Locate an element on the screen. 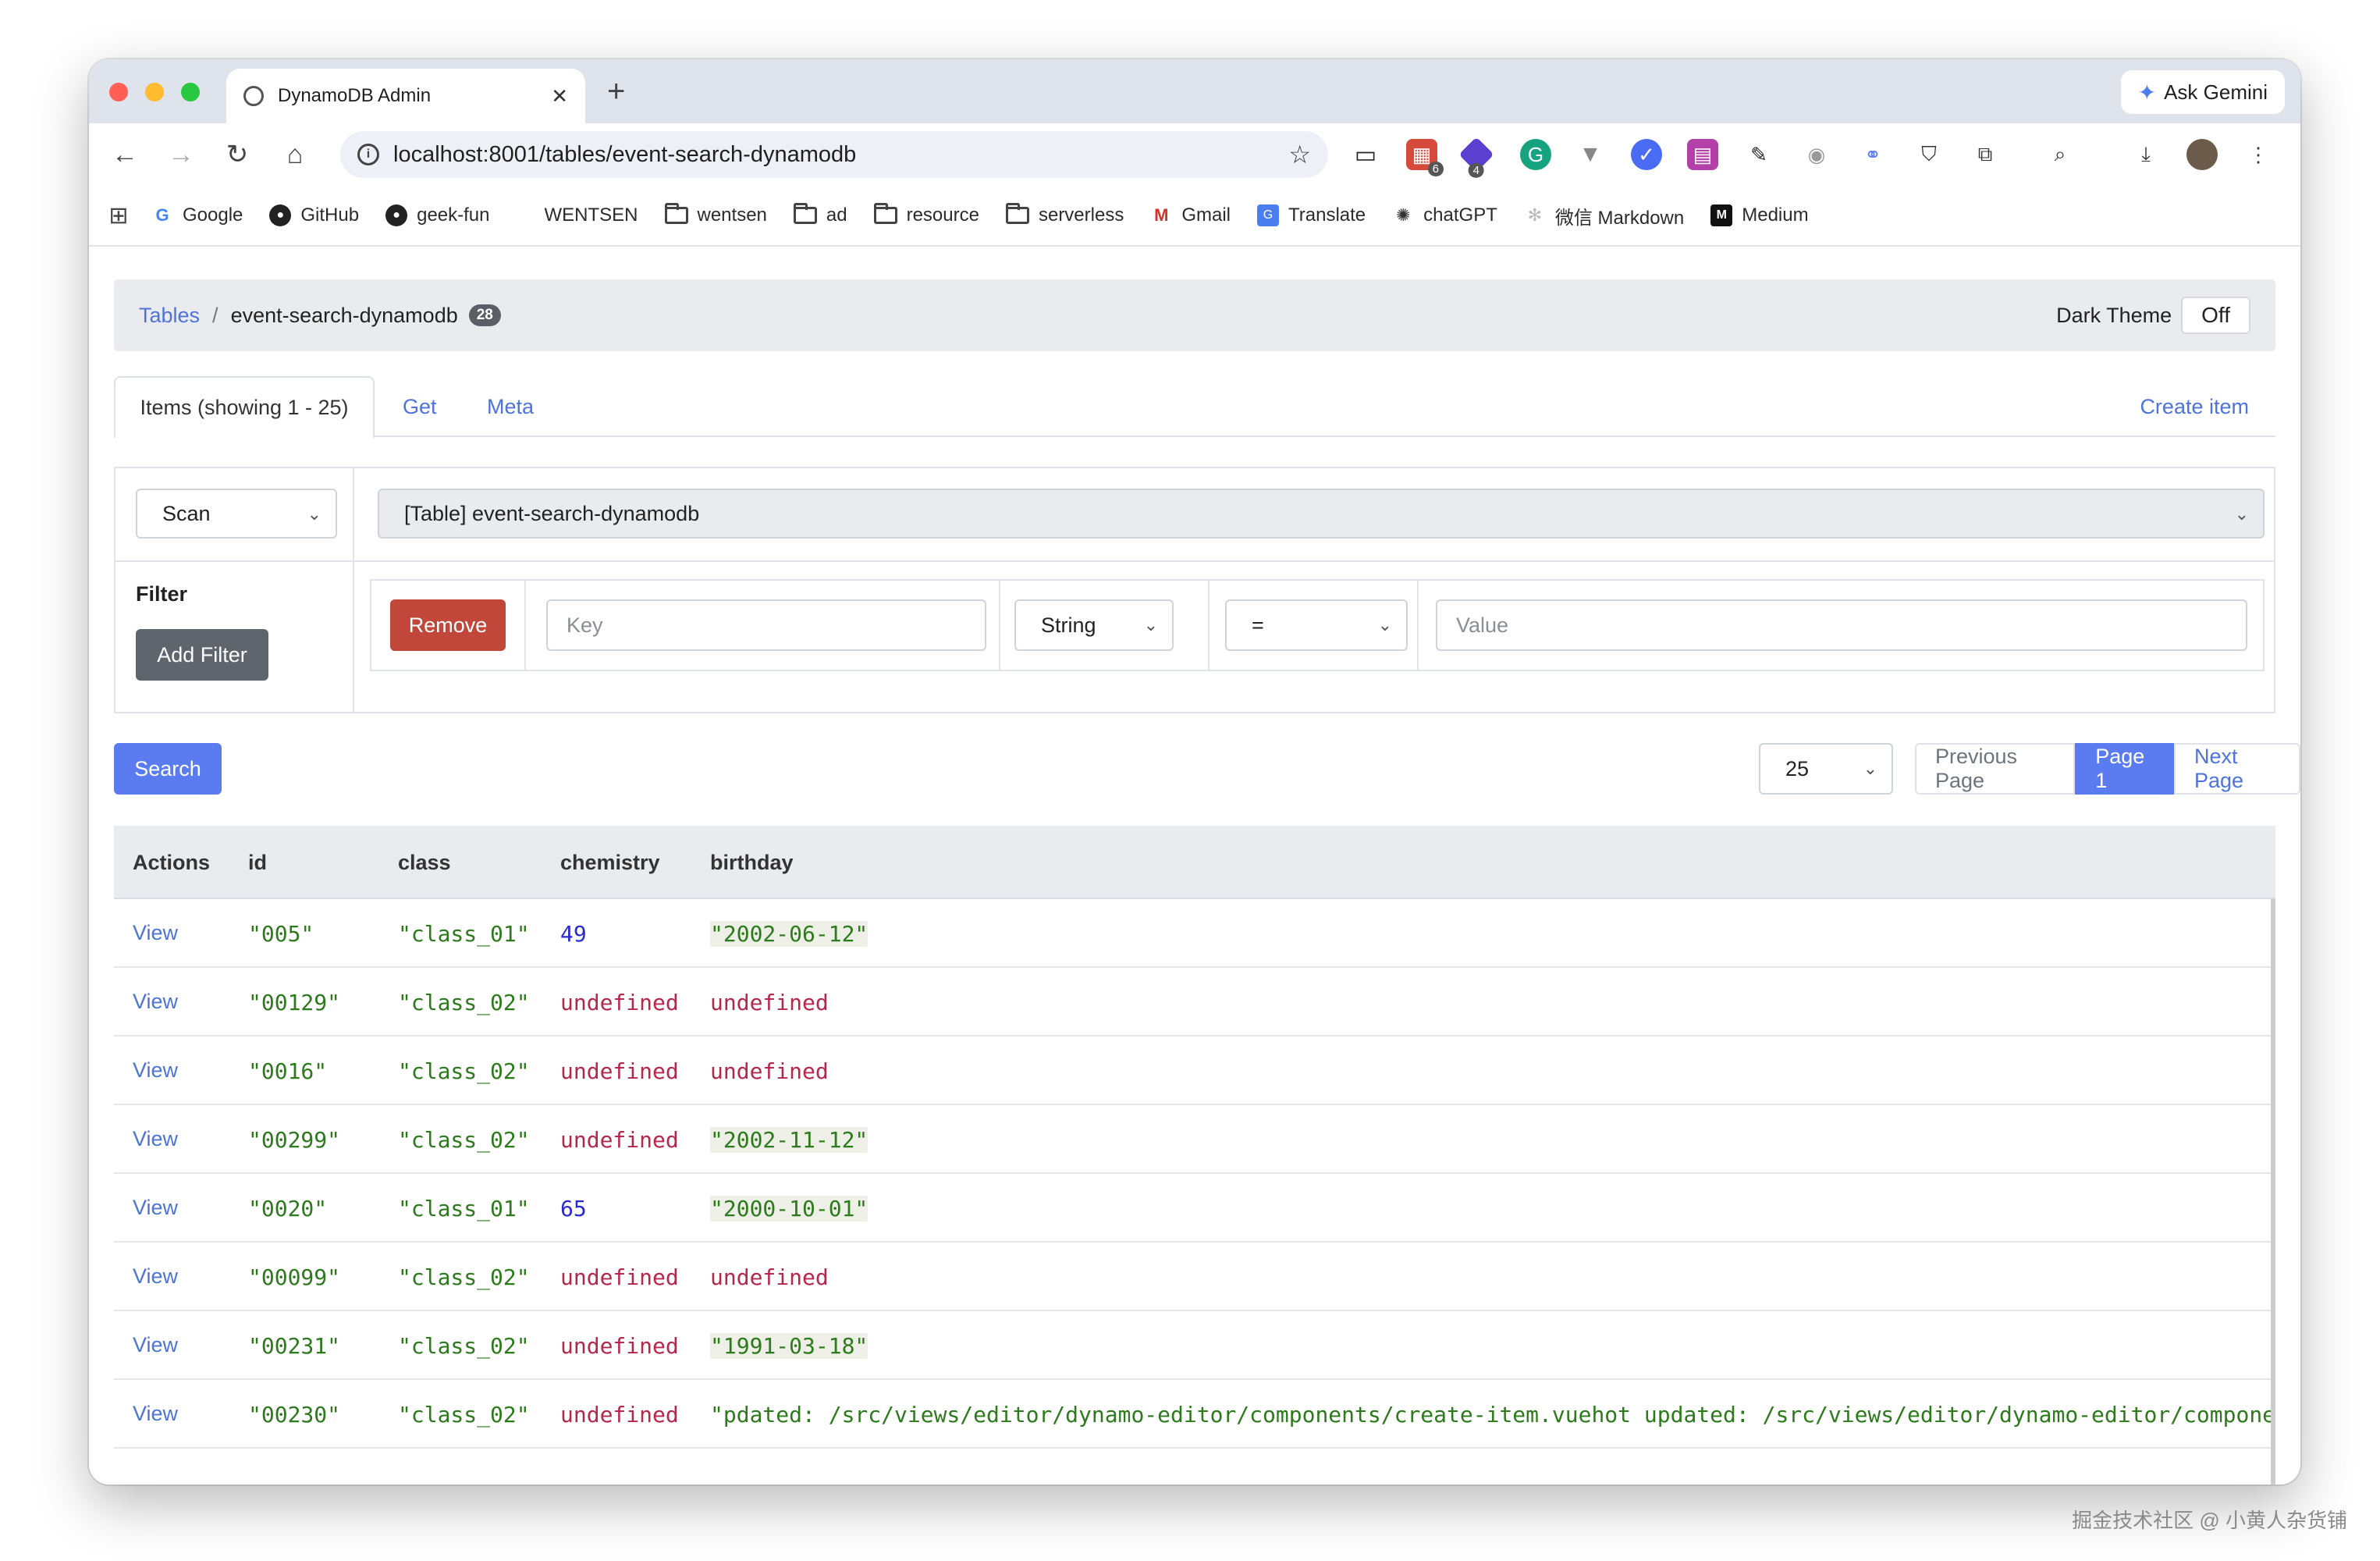 The image size is (2380, 1561). back-icon: ← is located at coordinates (125, 154).